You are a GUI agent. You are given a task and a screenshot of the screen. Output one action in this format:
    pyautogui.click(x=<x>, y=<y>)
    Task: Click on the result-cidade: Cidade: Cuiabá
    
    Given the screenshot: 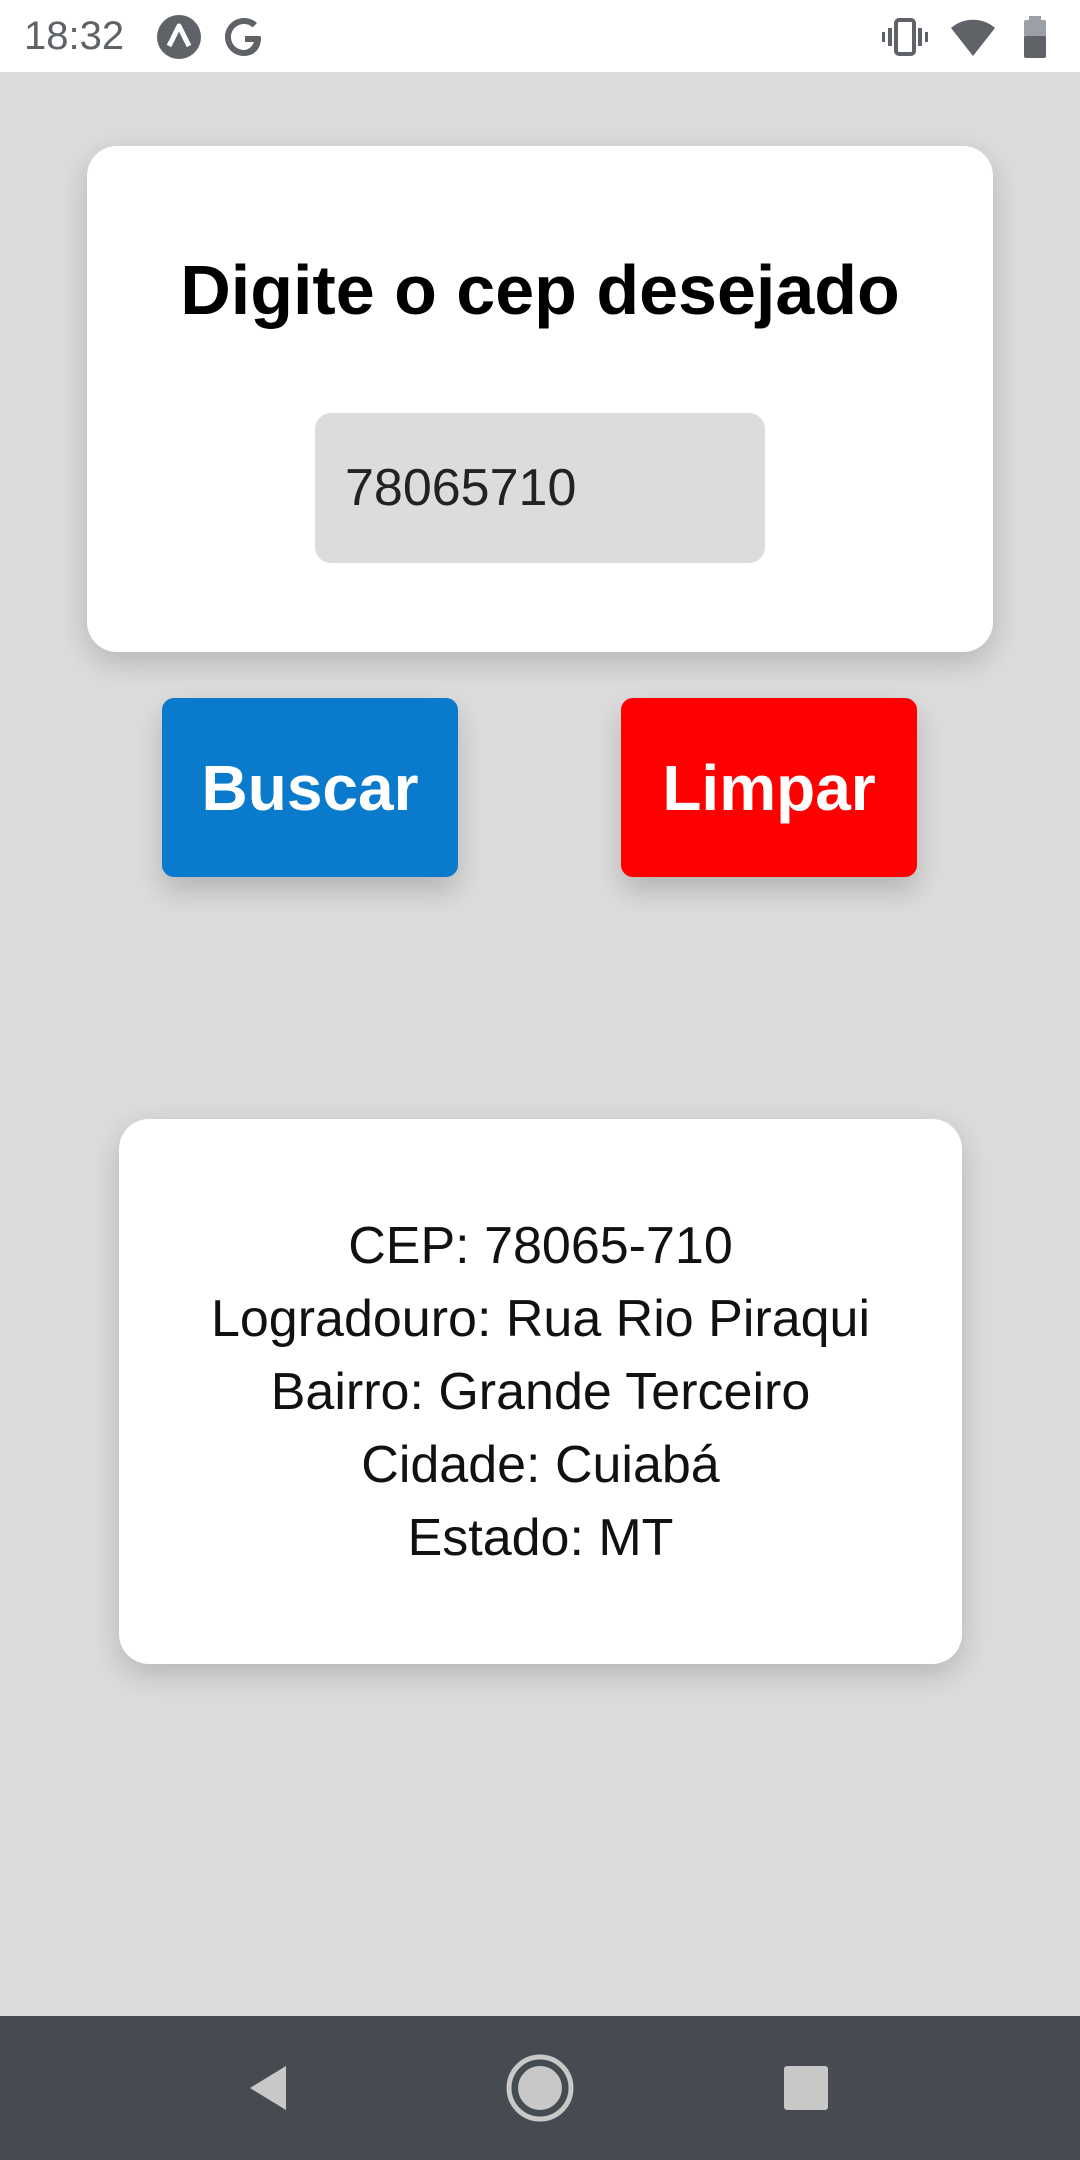 What is the action you would take?
    pyautogui.click(x=540, y=1465)
    